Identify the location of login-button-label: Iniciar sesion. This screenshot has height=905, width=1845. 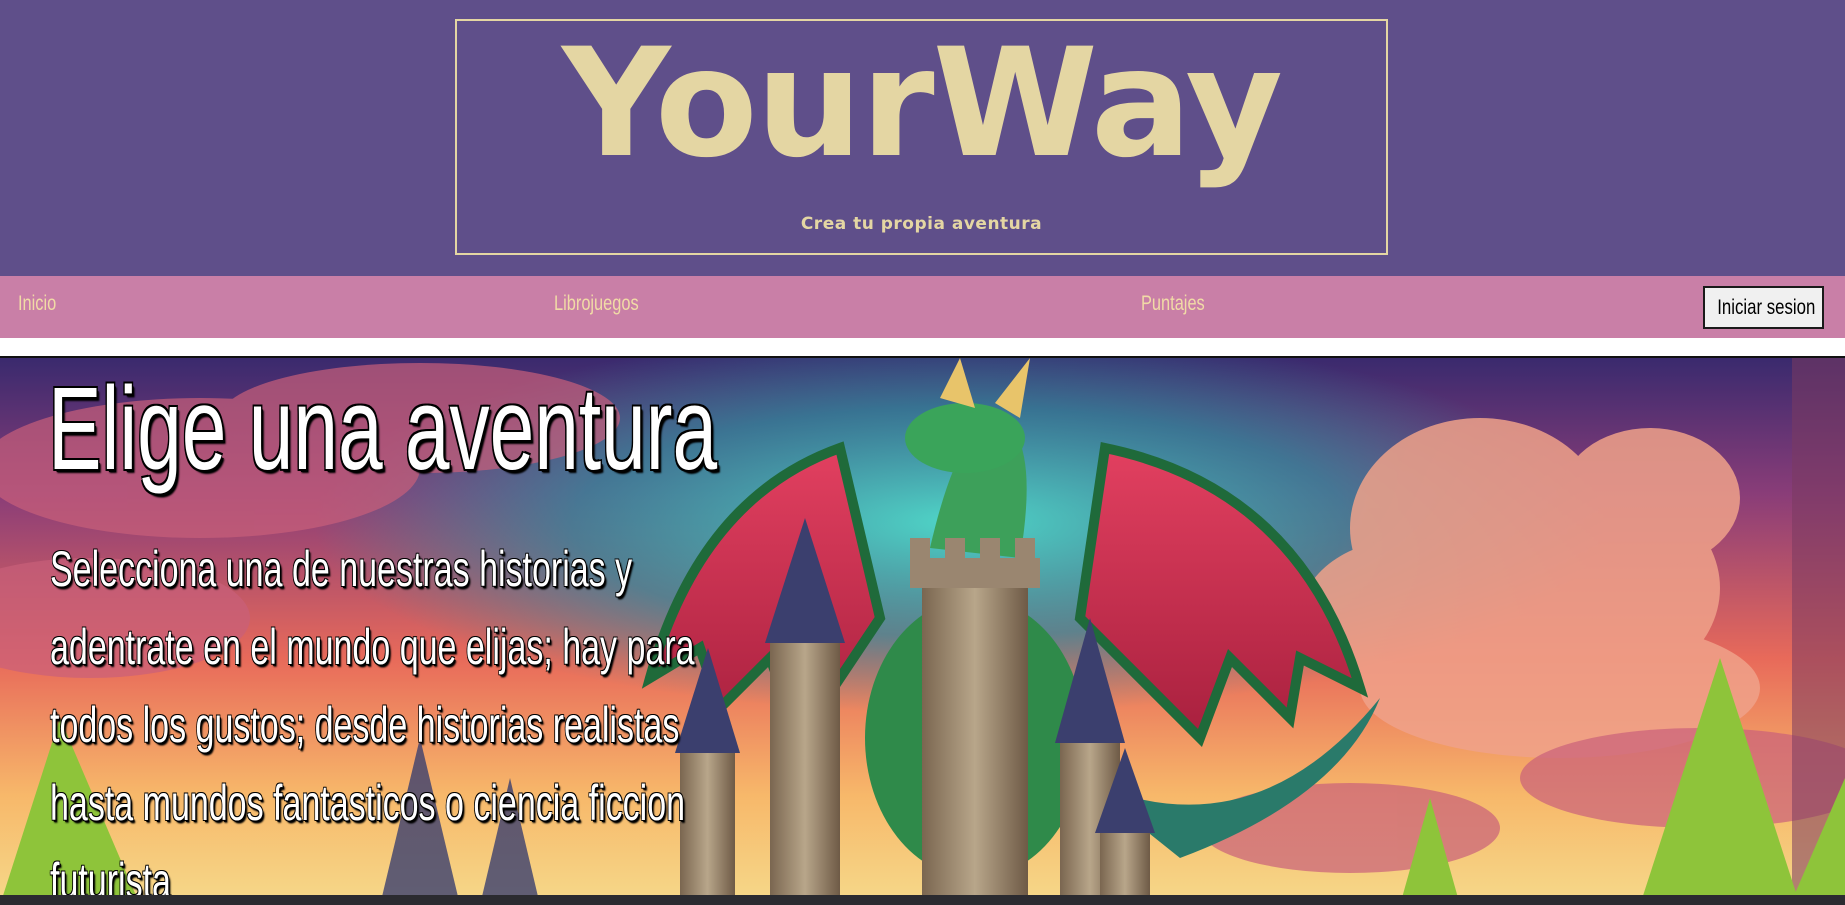
(1766, 307).